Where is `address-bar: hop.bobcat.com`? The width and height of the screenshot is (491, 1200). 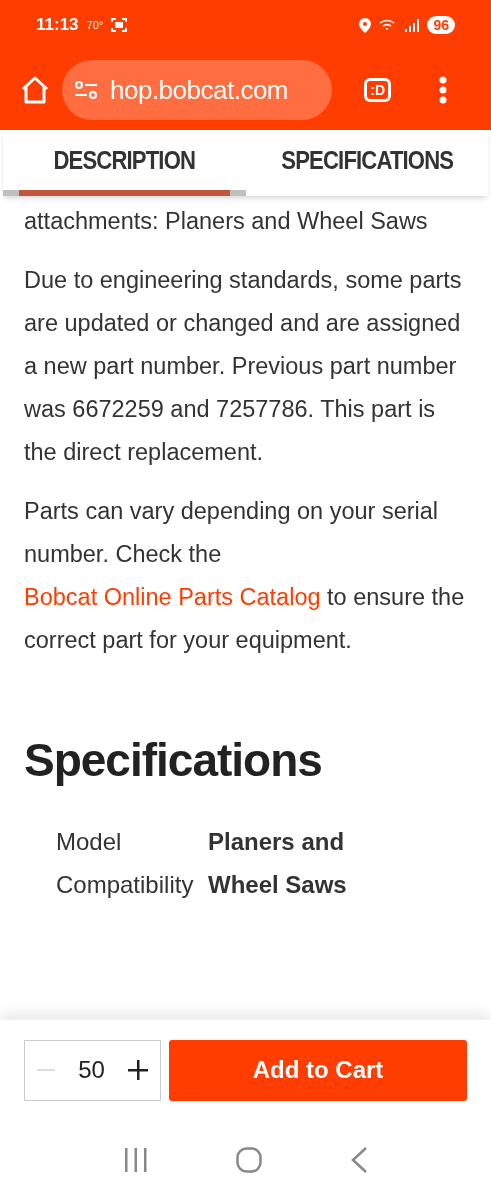 address-bar: hop.bobcat.com is located at coordinates (197, 90).